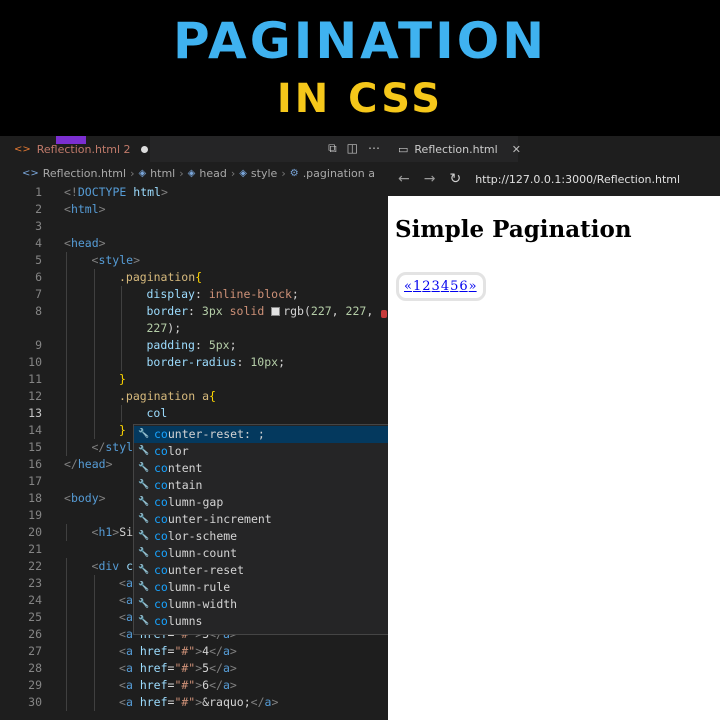 Image resolution: width=720 pixels, height=720 pixels. Describe the element at coordinates (194, 702) in the screenshot. I see `code-line: 30 <a href="#">&raquo;</a>` at that location.